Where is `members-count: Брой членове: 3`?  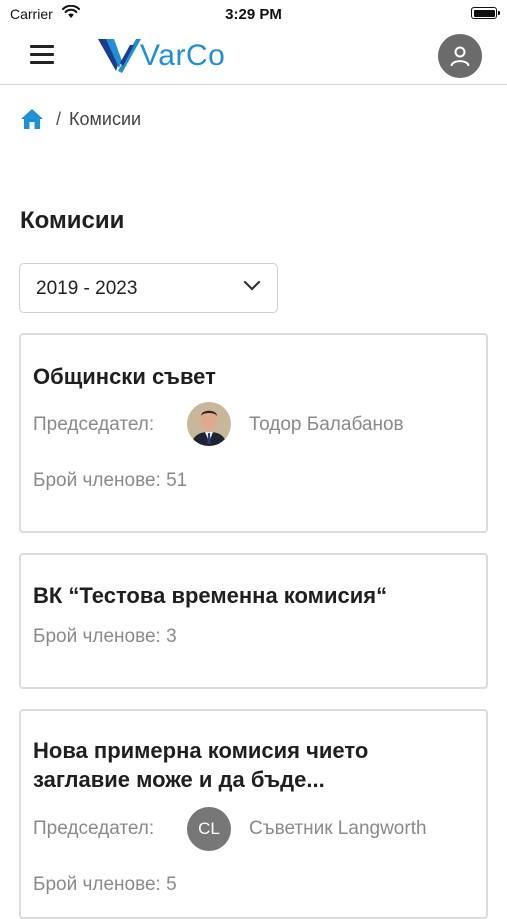 members-count: Брой членове: 3 is located at coordinates (105, 636).